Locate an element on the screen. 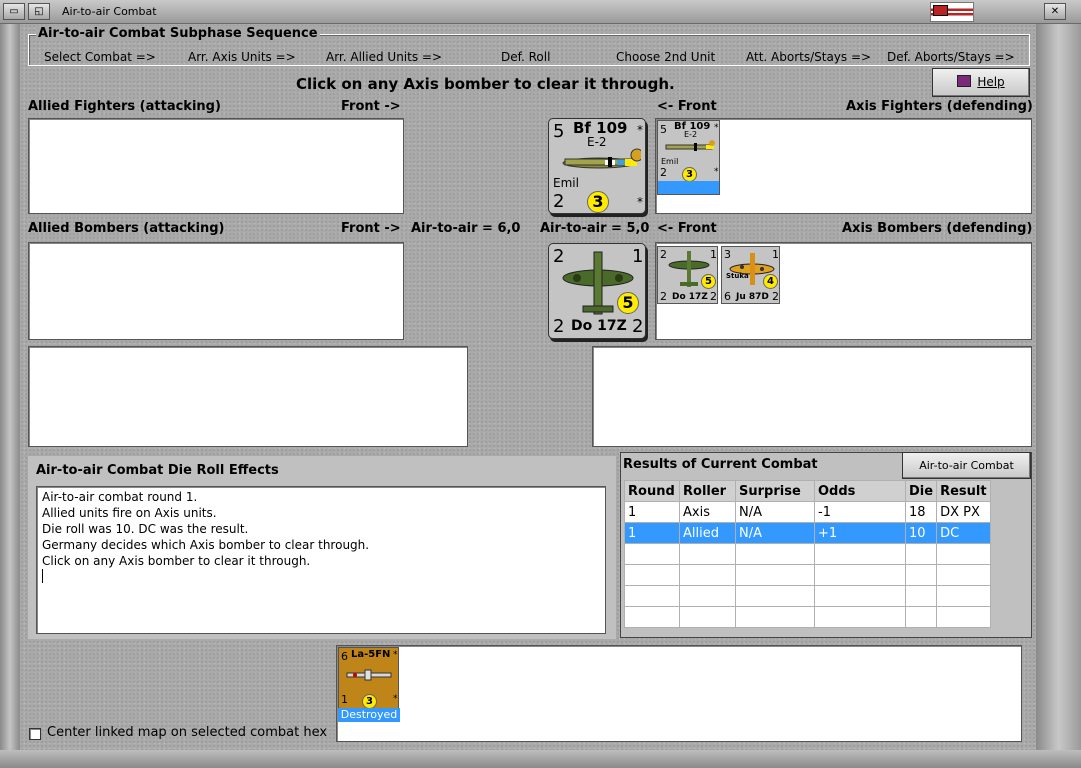 The image size is (1081, 768). la5fn-plane-icon is located at coordinates (369, 675).